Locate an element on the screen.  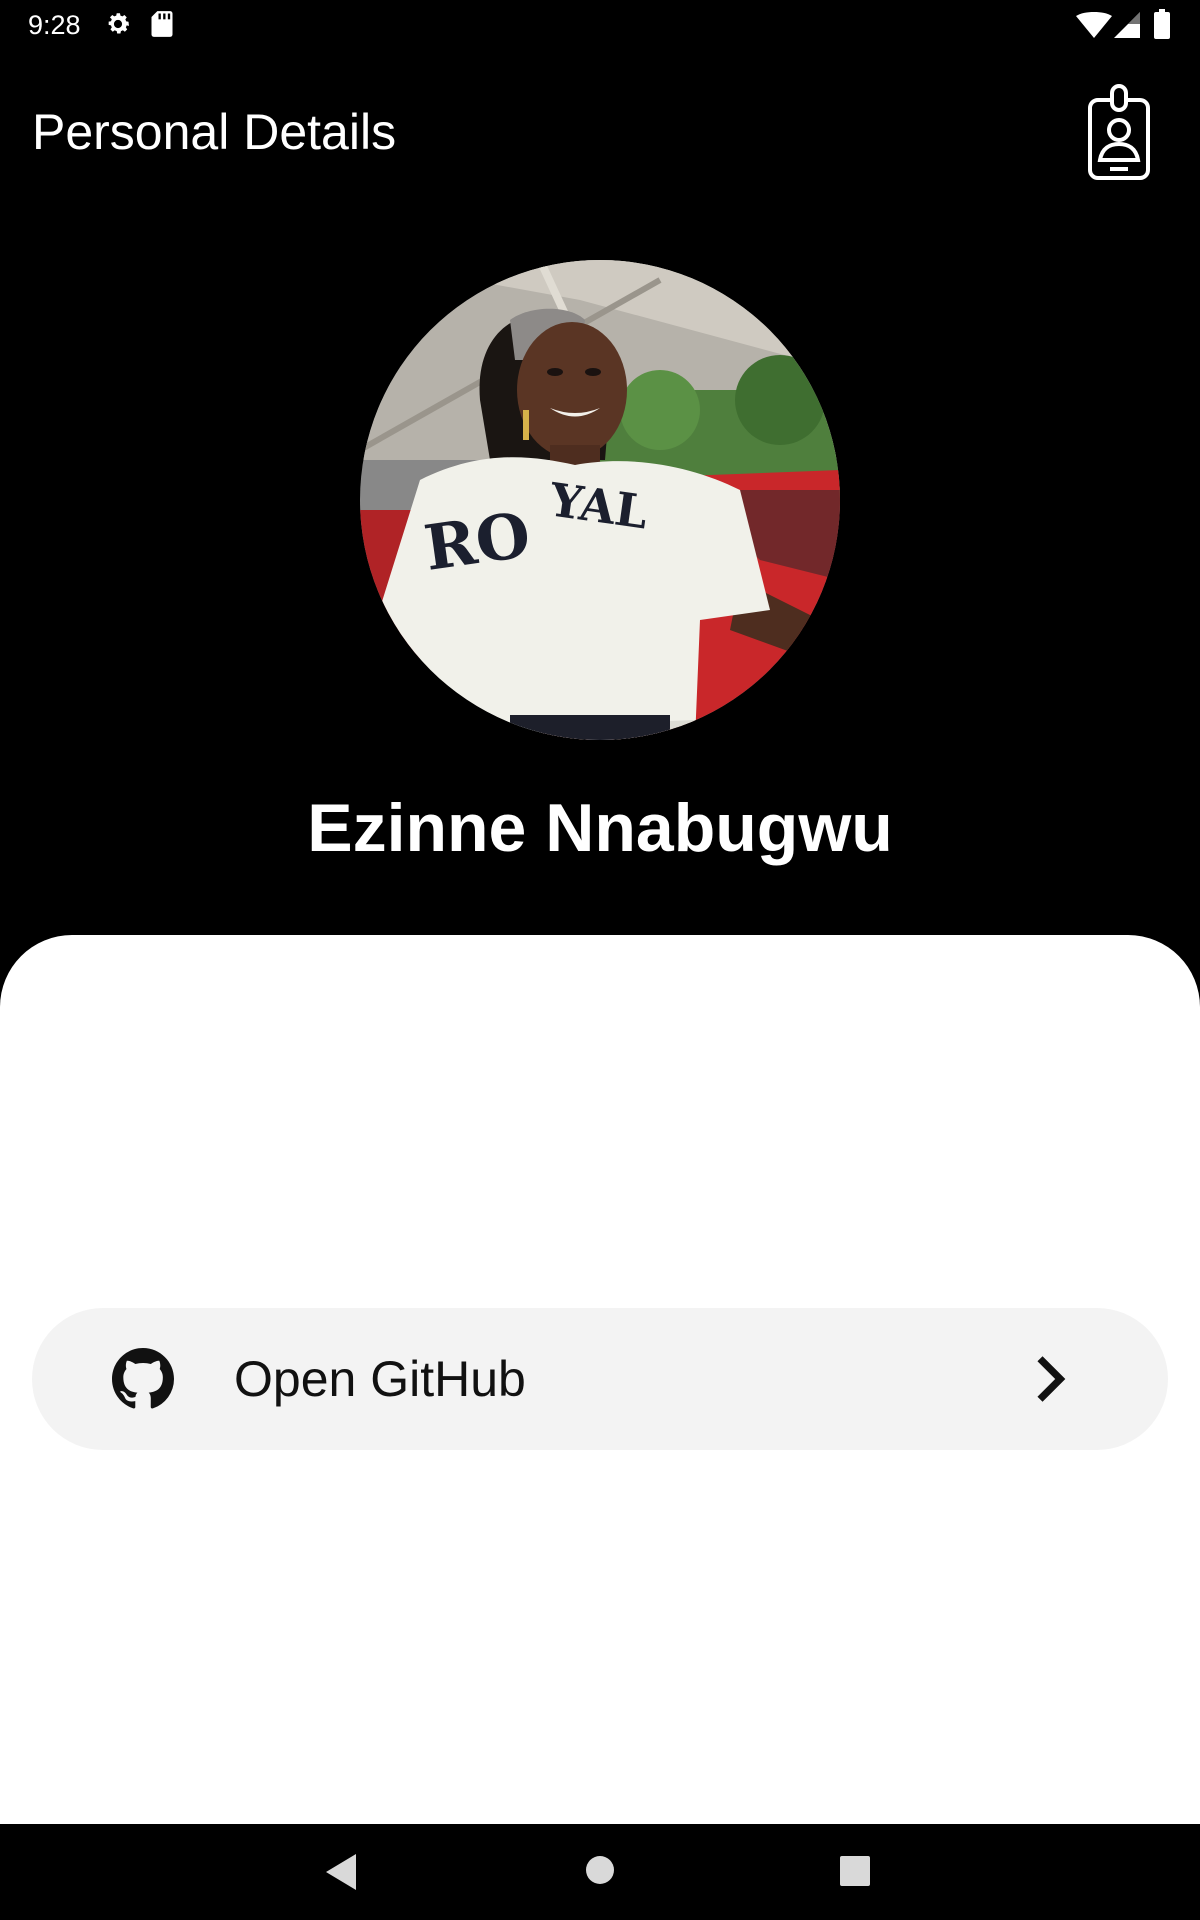
signal-icon is located at coordinates (1127, 27).